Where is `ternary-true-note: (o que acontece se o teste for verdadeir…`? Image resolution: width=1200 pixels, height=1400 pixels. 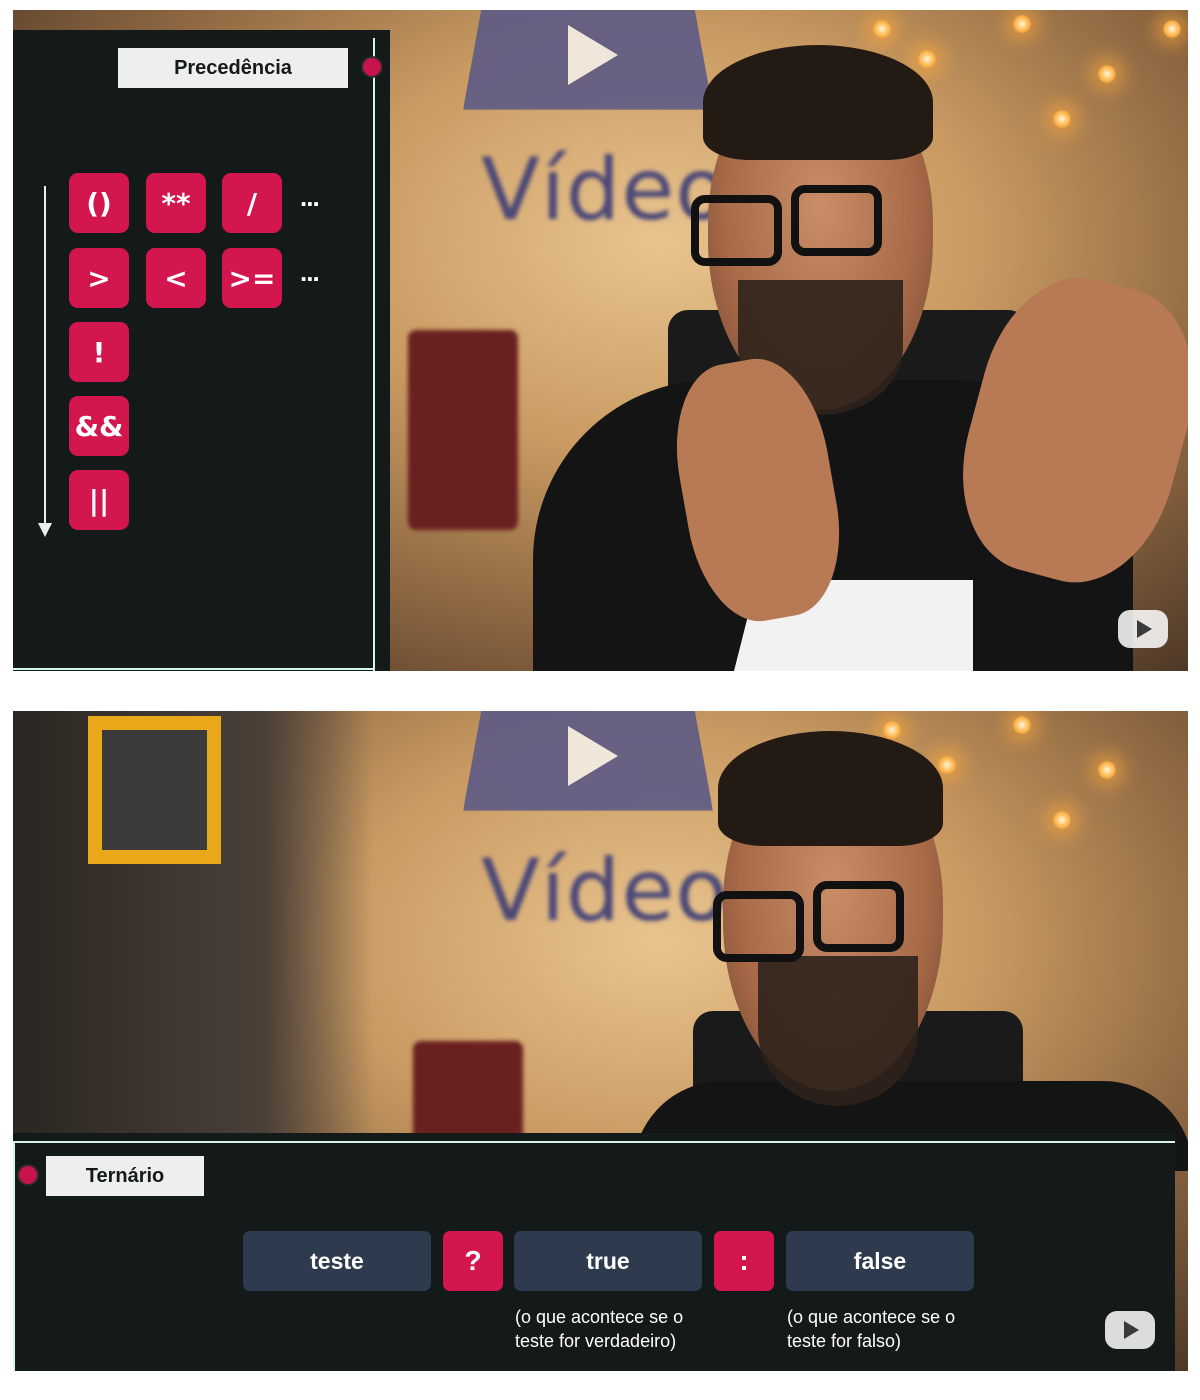 ternary-true-note: (o que acontece se o teste for verdadeir… is located at coordinates (599, 1329).